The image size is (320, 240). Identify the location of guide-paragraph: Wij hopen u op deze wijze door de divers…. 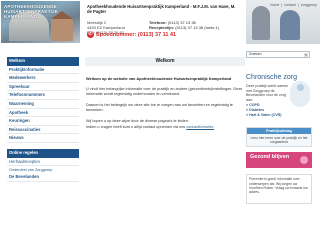
(137, 121).